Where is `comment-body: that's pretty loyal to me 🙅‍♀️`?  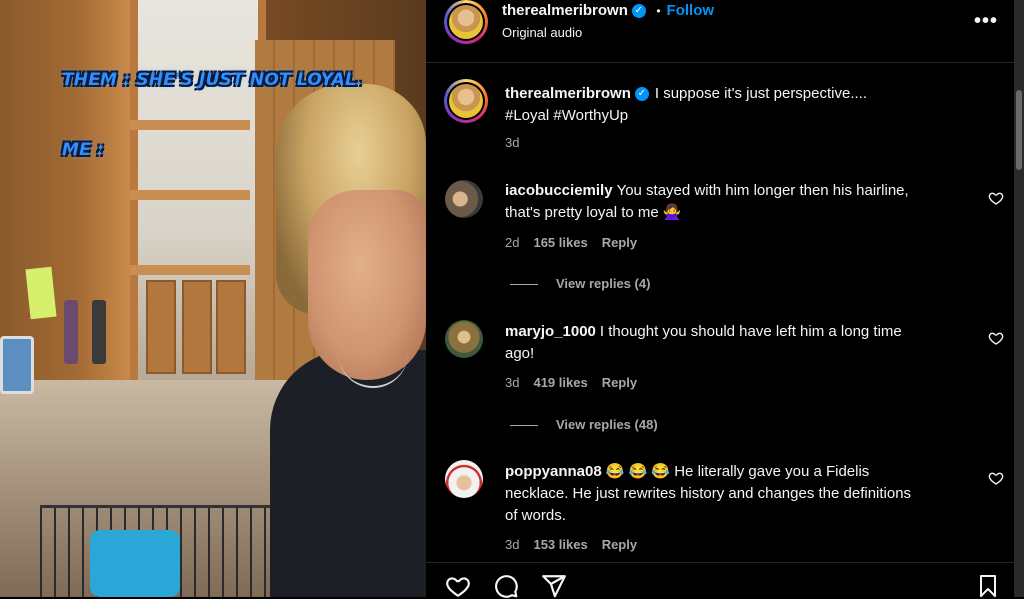 comment-body: that's pretty loyal to me 🙅‍♀️ is located at coordinates (593, 212).